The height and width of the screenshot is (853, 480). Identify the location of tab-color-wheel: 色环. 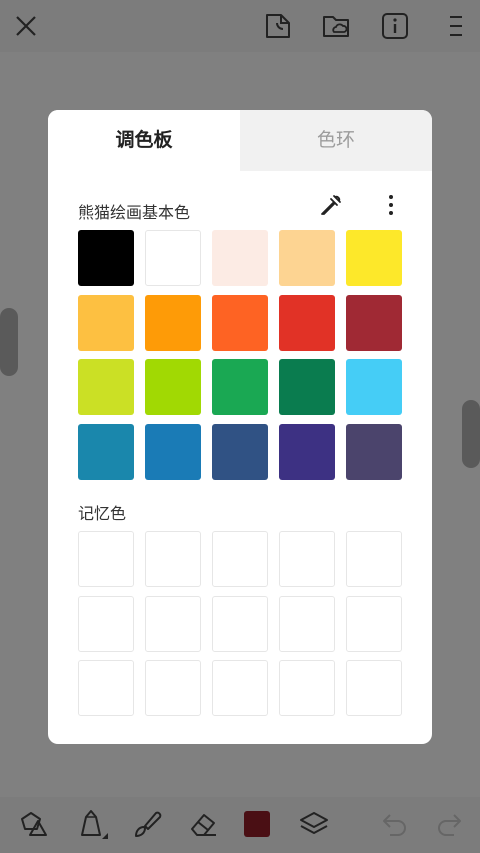
(336, 140).